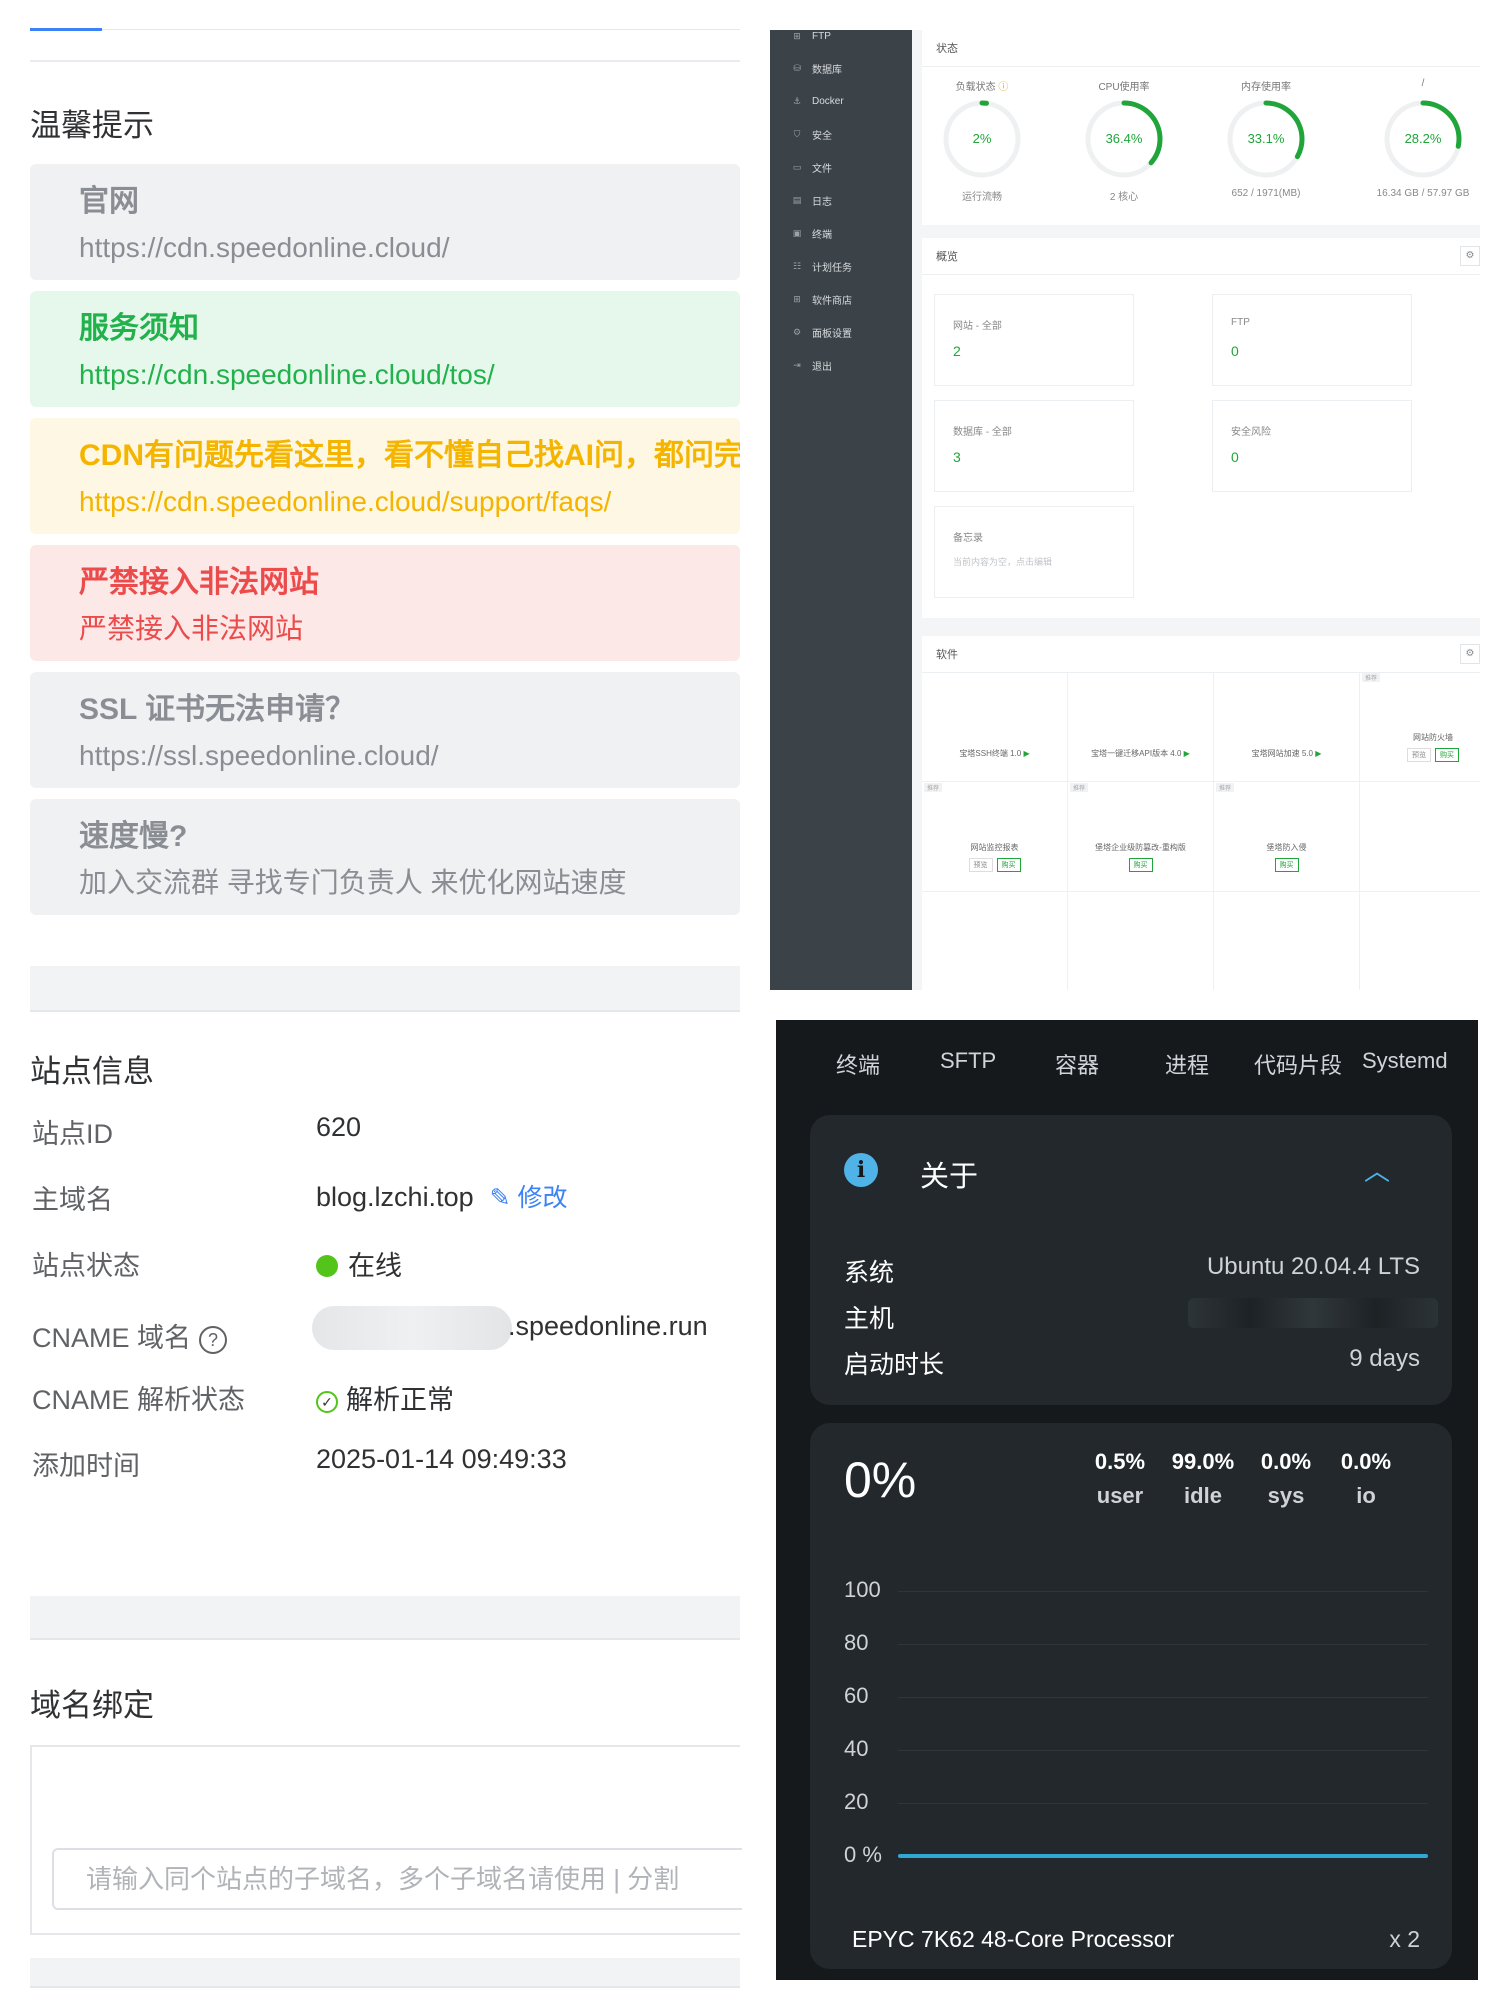  What do you see at coordinates (869, 1319) in the screenshot?
I see `host-key: 主机` at bounding box center [869, 1319].